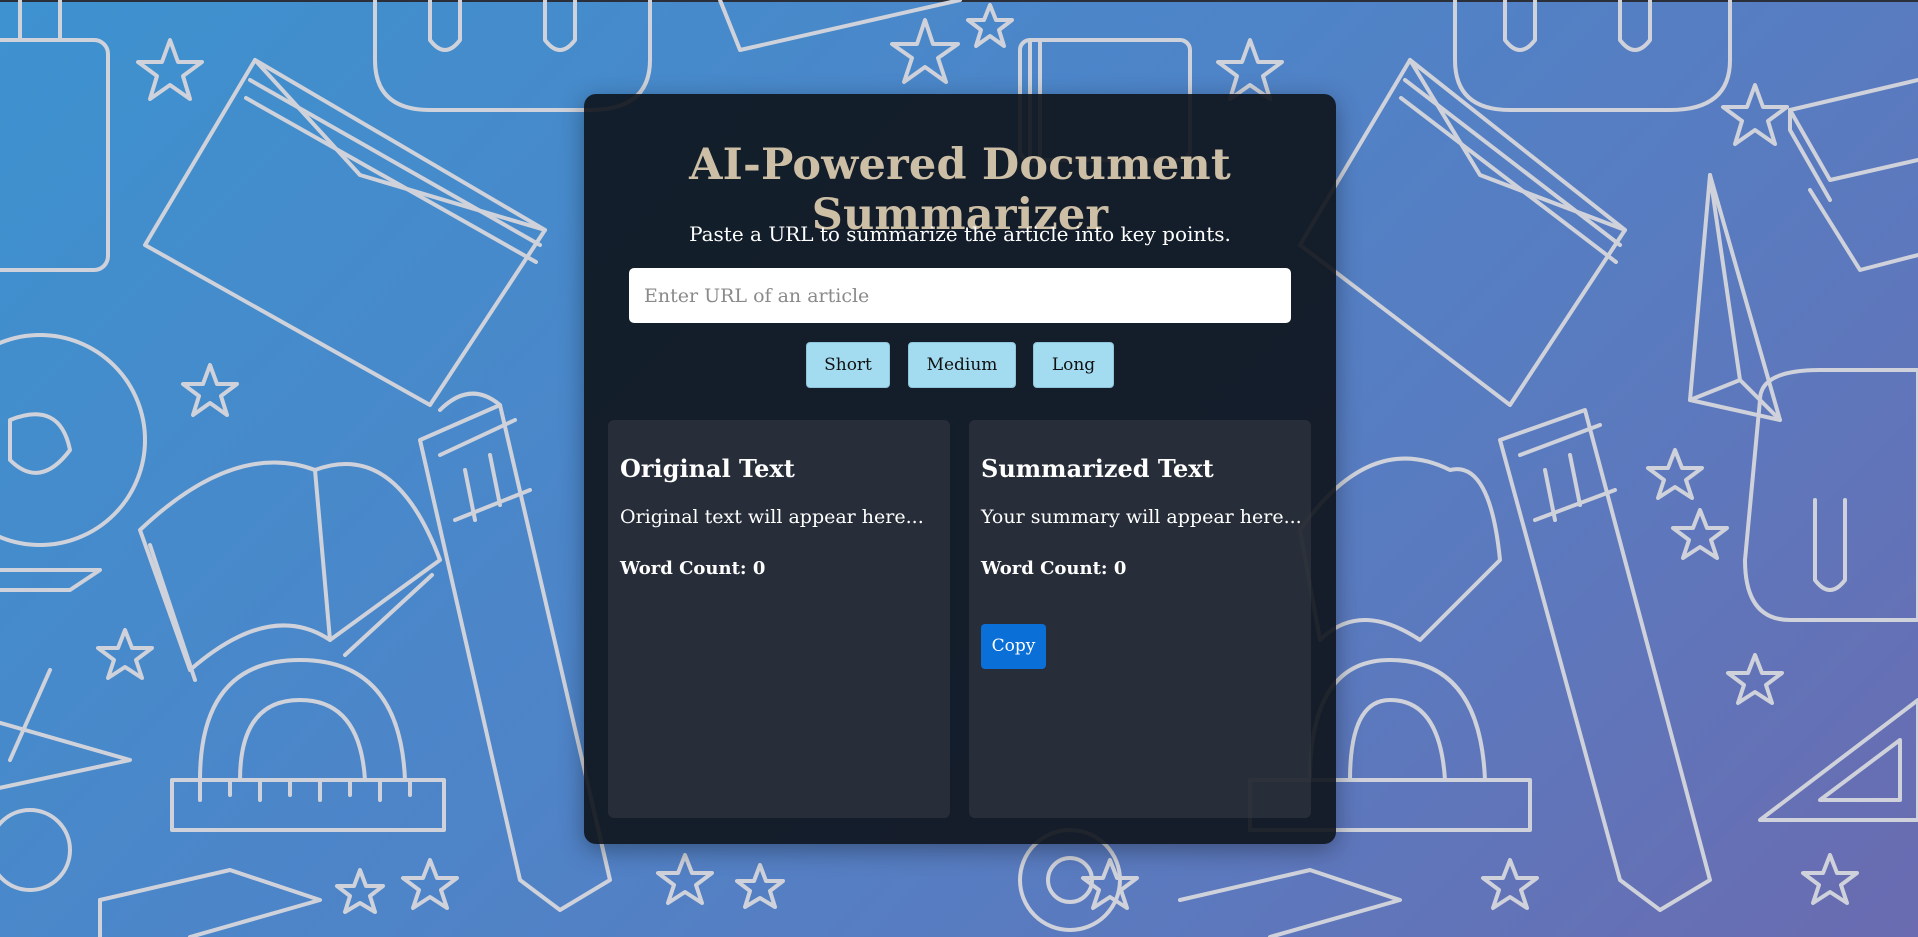 The image size is (1918, 937). I want to click on short-button: Short, so click(848, 365).